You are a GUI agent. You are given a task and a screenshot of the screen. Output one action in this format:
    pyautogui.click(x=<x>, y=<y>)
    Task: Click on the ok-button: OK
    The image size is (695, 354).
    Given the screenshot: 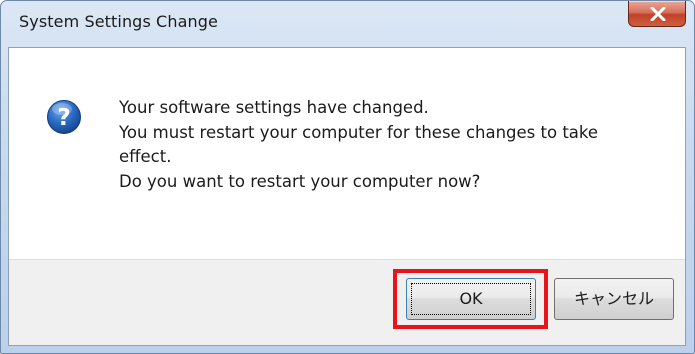 What is the action you would take?
    pyautogui.click(x=471, y=299)
    